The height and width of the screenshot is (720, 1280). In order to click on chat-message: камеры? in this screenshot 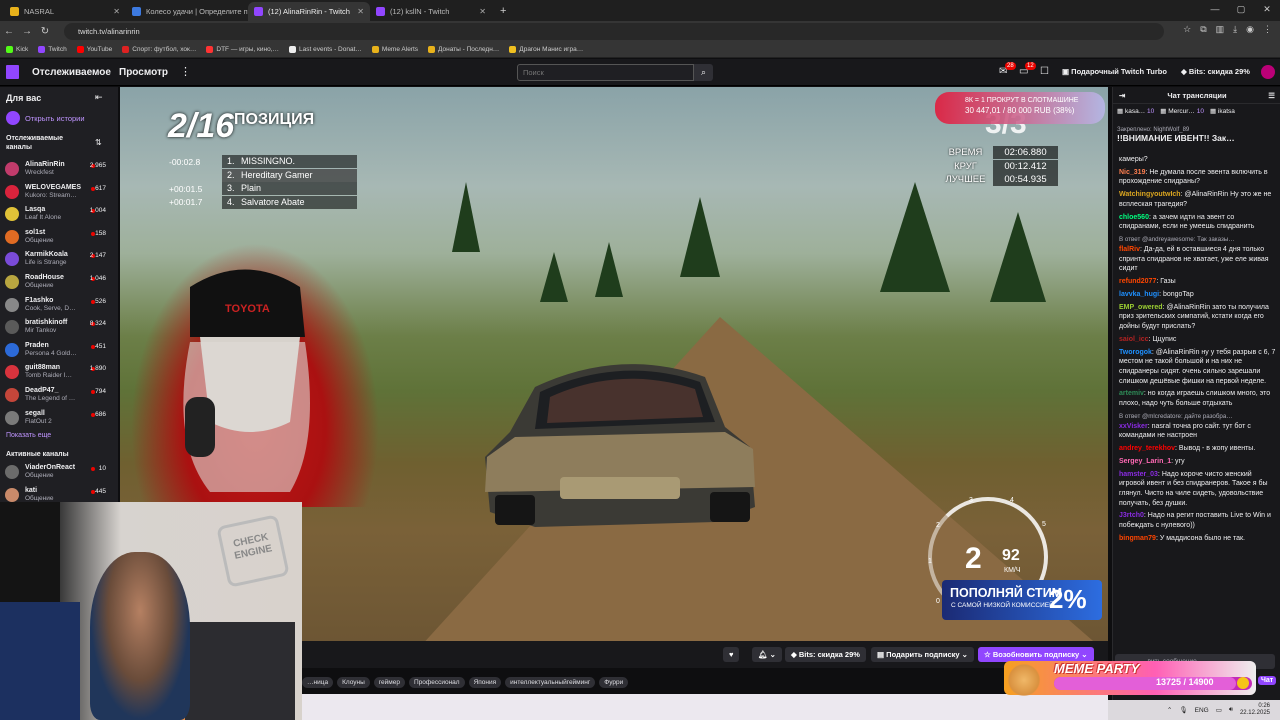, I will do `click(1198, 160)`.